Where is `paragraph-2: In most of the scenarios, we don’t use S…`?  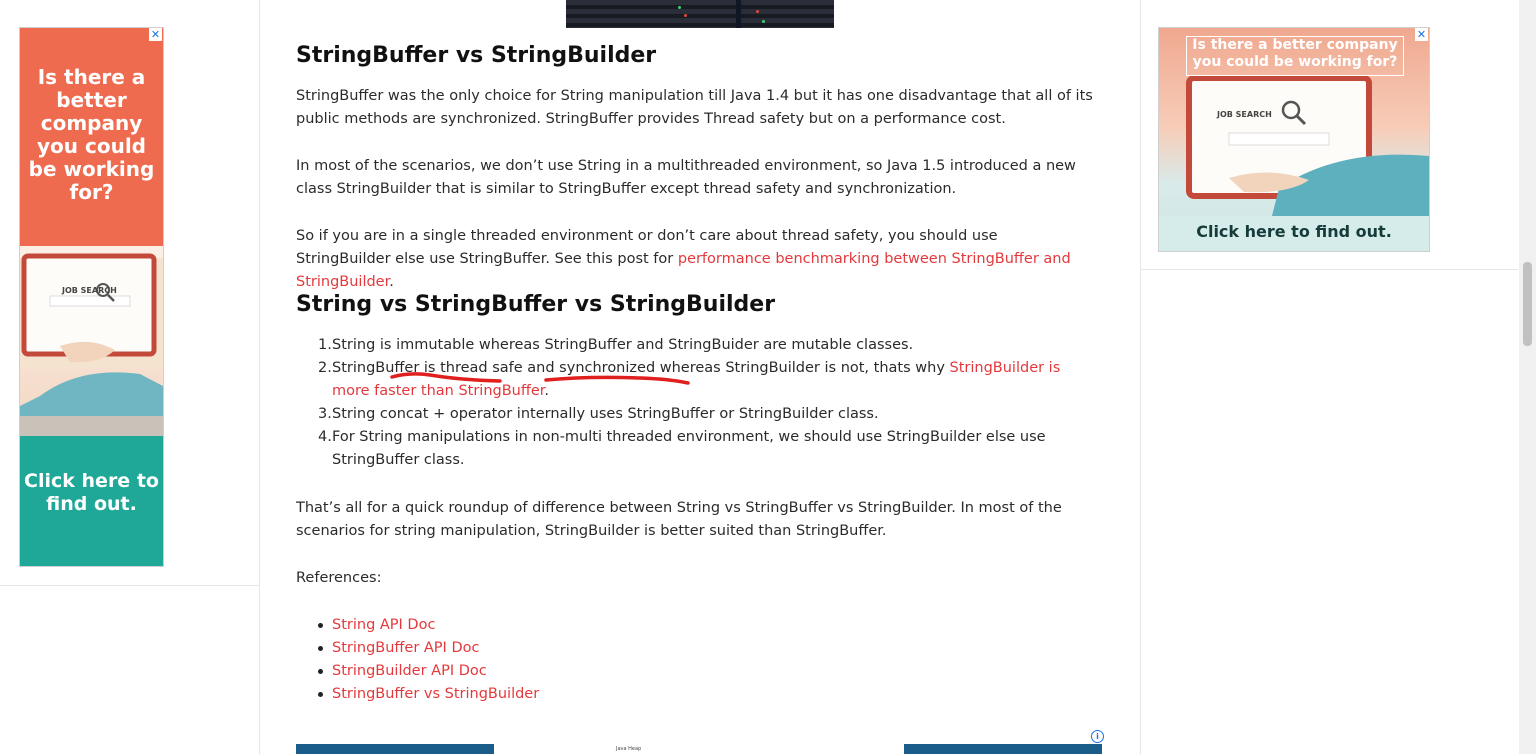 paragraph-2: In most of the scenarios, we don’t use S… is located at coordinates (686, 177).